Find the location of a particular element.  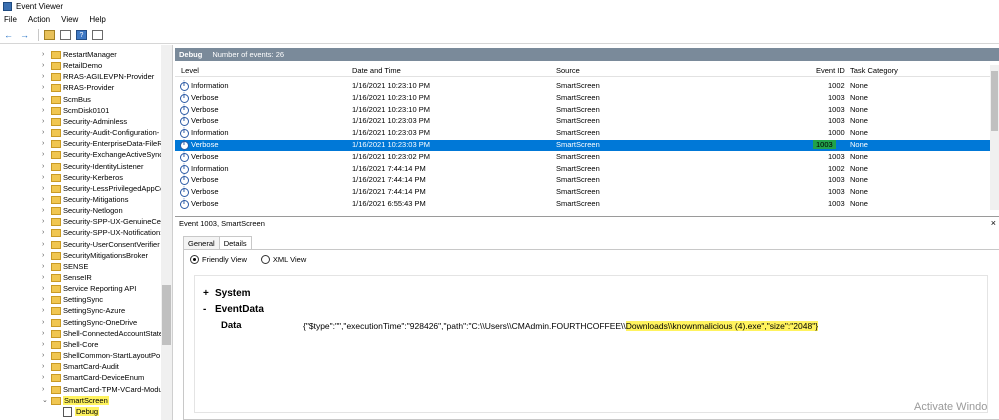

tree-item: › ScmDisk0101 is located at coordinates (86, 110).